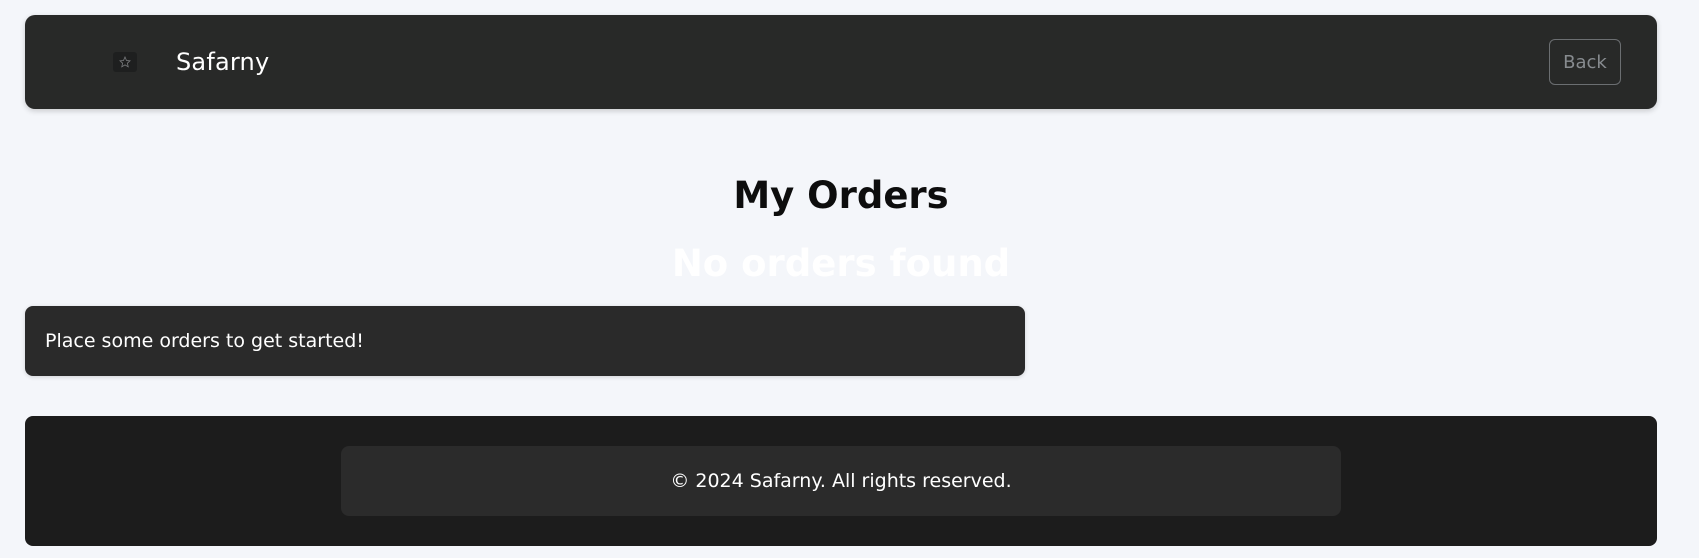 Image resolution: width=1699 pixels, height=558 pixels. Describe the element at coordinates (841, 263) in the screenshot. I see `empty-state-heading: No orders found` at that location.